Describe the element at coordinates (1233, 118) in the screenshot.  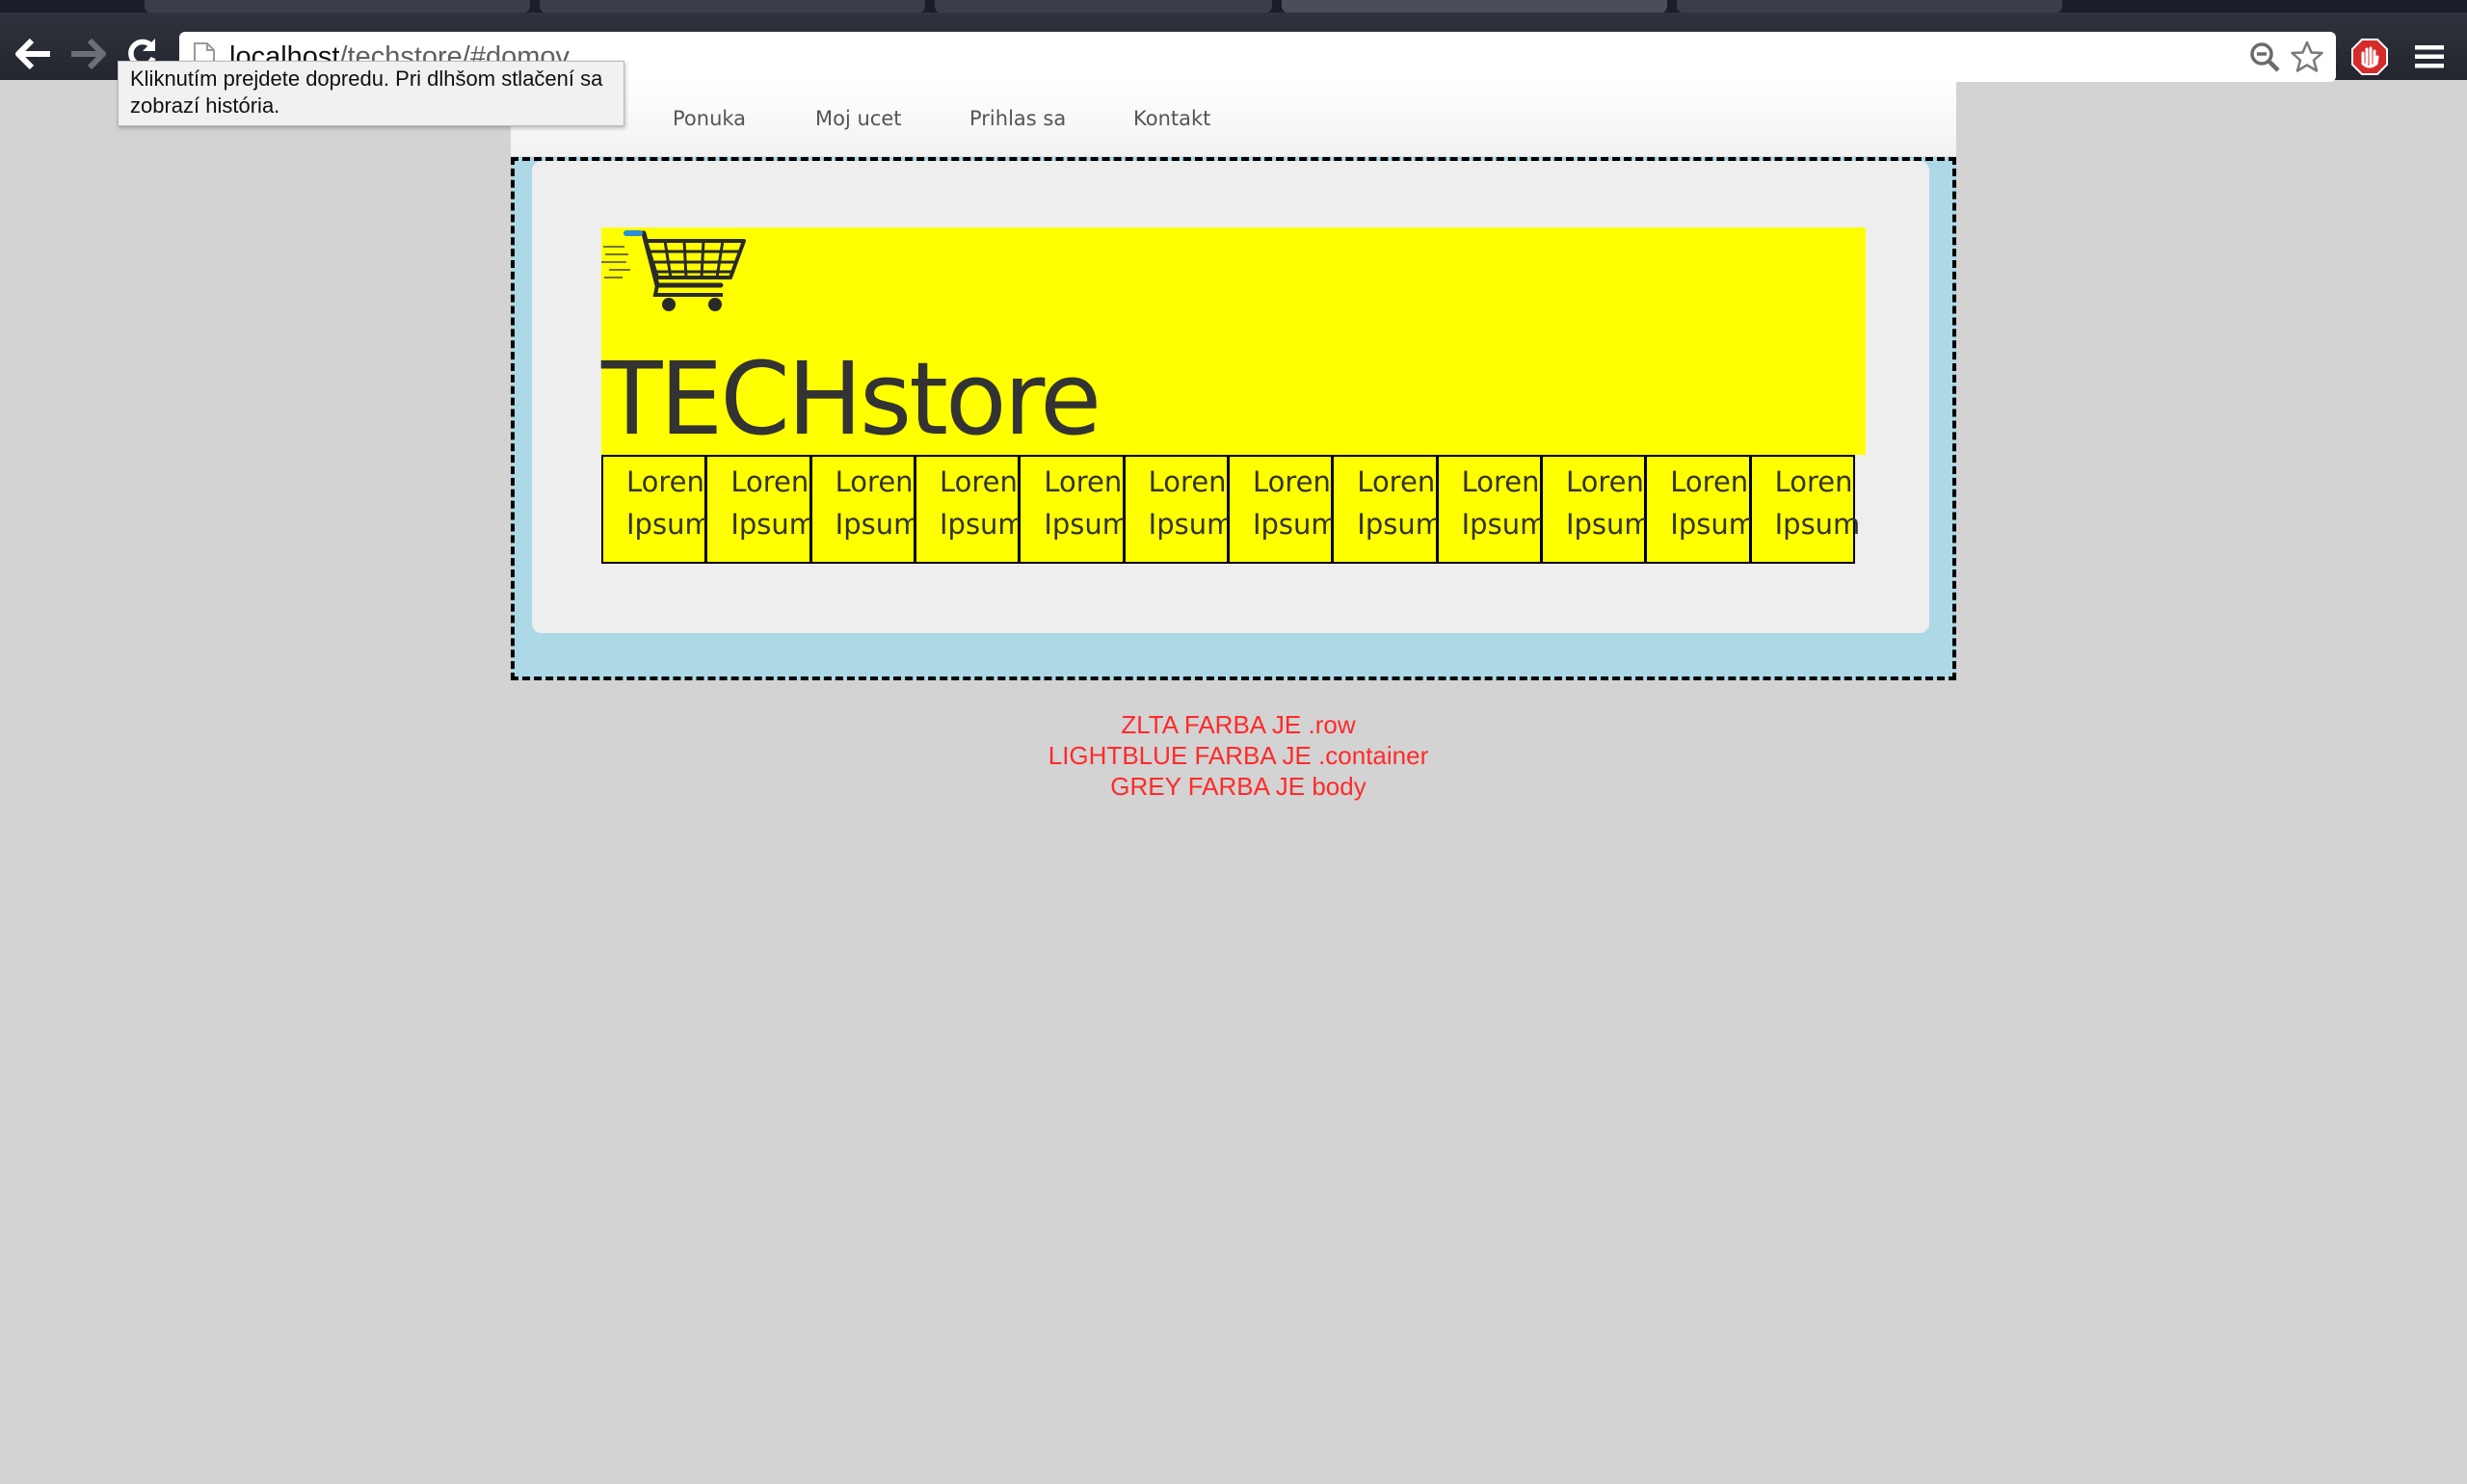
I see `site-navbar: Ponuka Moj ucet Prihlas sa Kontakt` at that location.